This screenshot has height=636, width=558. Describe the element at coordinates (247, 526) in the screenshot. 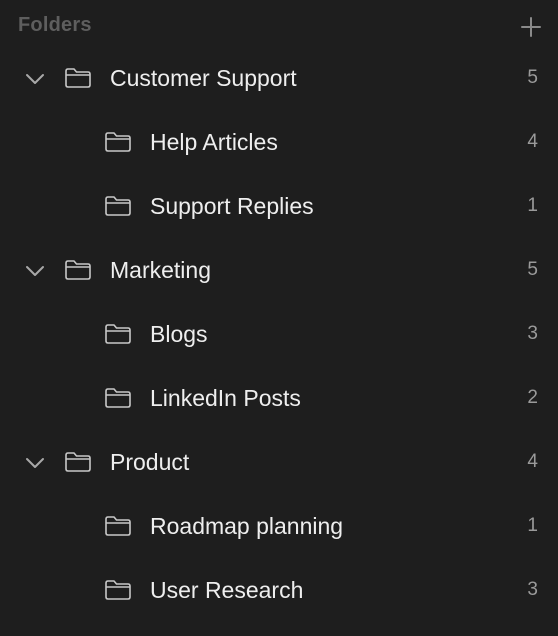

I see `folder-label: Roadmap planning` at that location.